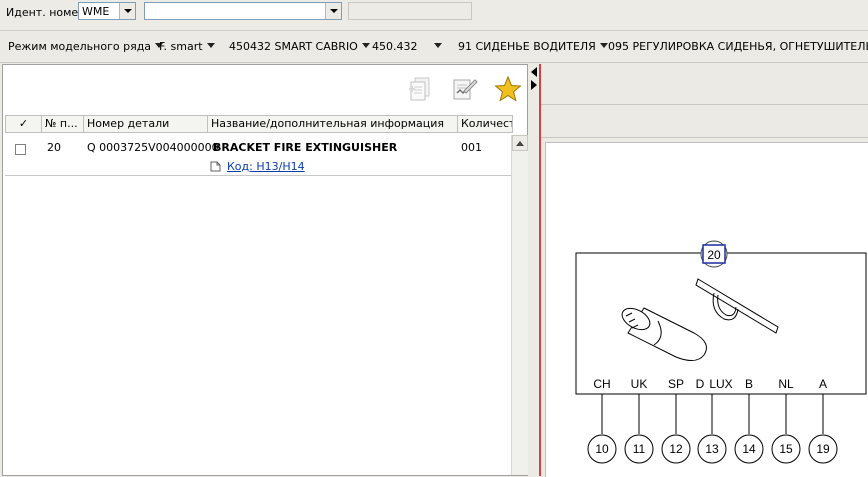 The width and height of the screenshot is (868, 477). Describe the element at coordinates (700, 384) in the screenshot. I see `variant-label: D` at that location.